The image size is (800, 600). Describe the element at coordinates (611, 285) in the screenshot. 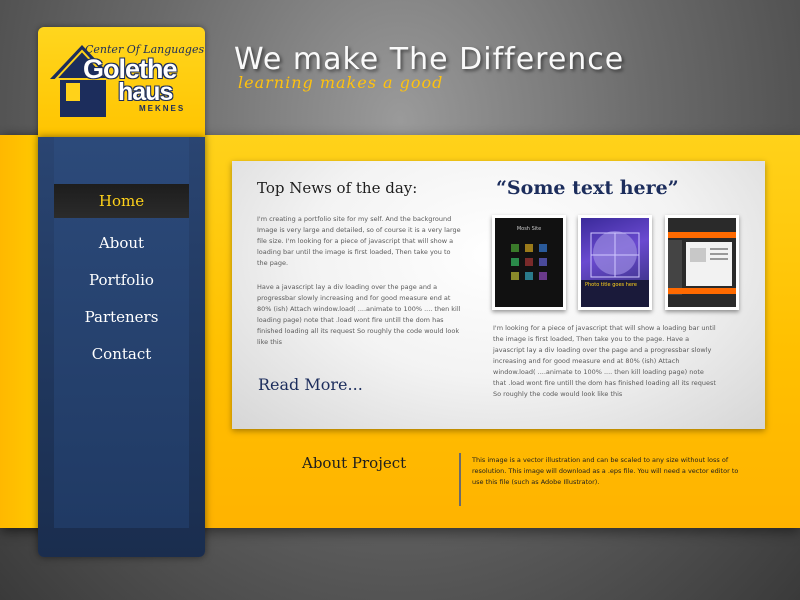

I see `thumb2-caption: Photo title goes here` at that location.